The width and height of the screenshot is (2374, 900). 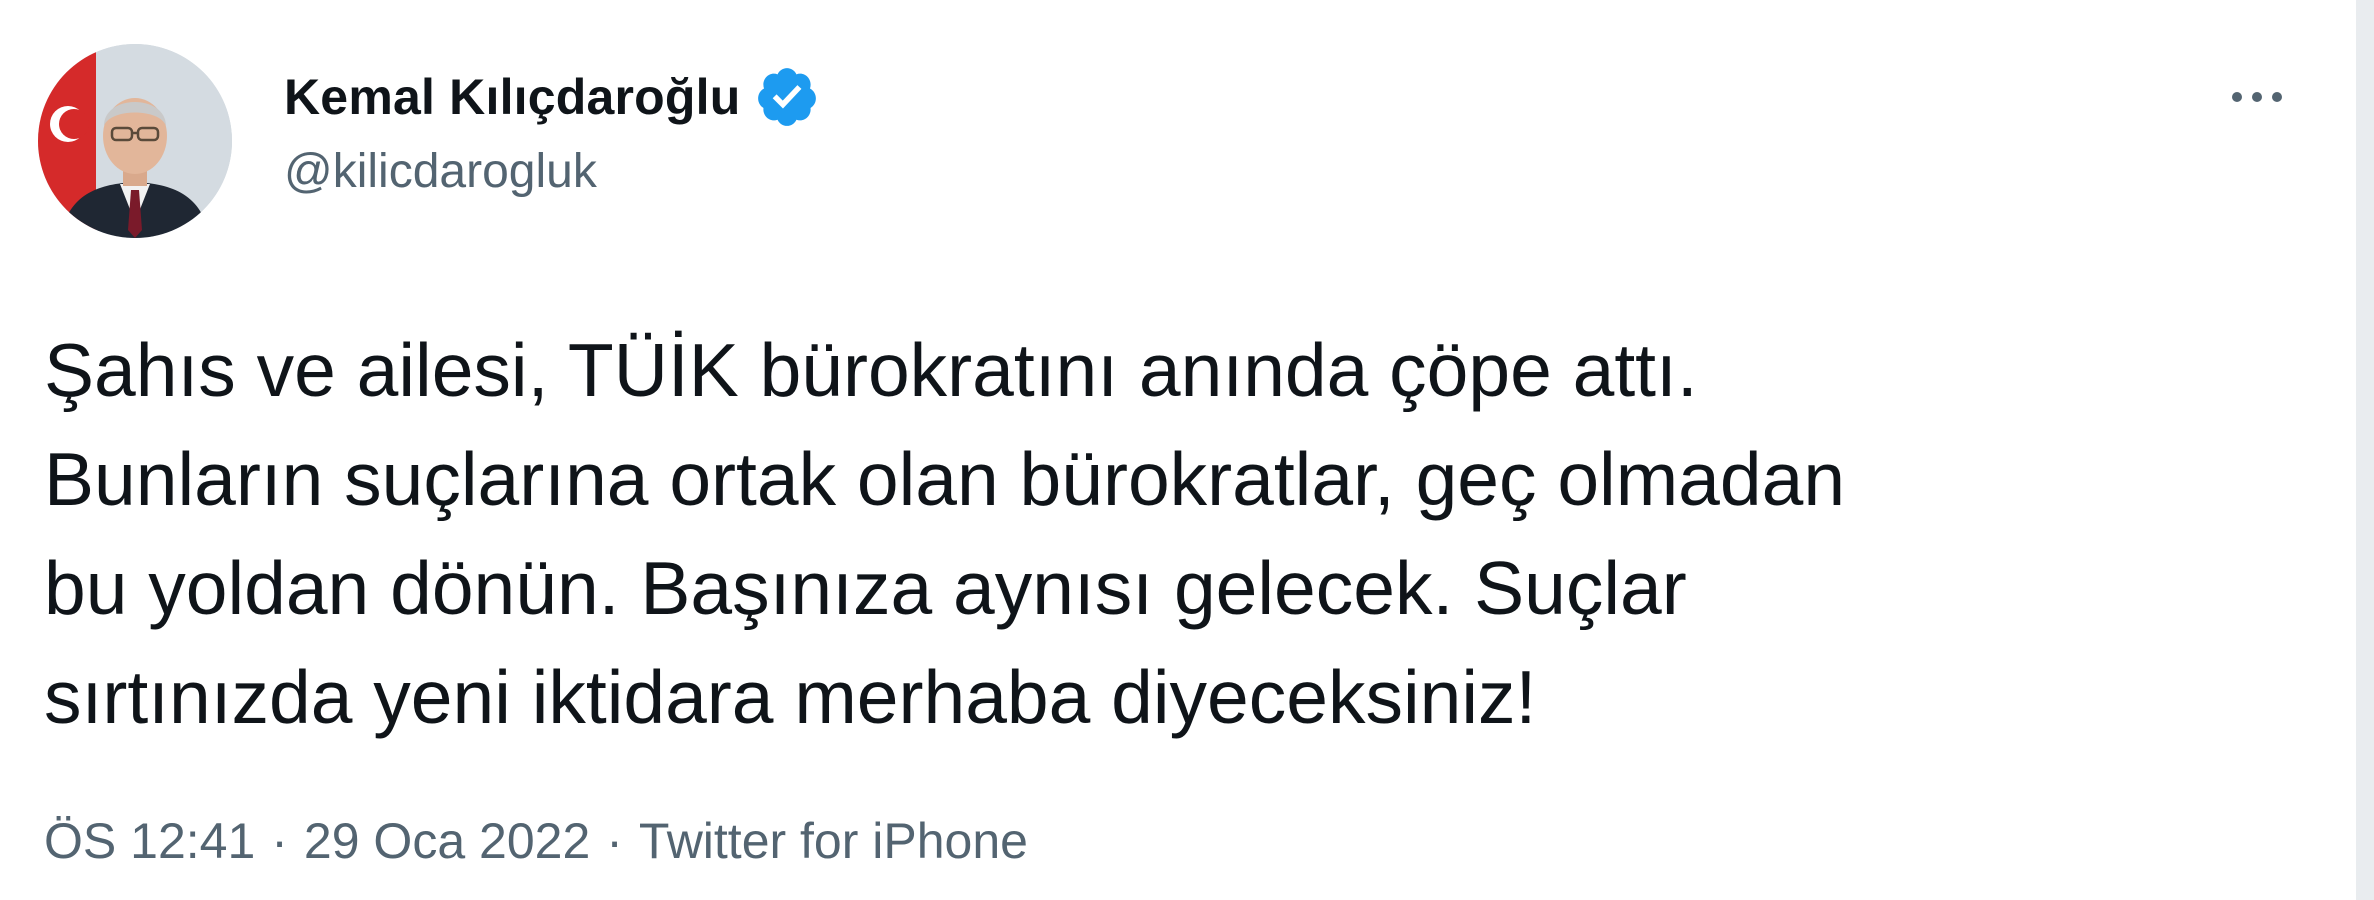 What do you see at coordinates (149, 841) in the screenshot?
I see `tweet-time: ÖS 12:41` at bounding box center [149, 841].